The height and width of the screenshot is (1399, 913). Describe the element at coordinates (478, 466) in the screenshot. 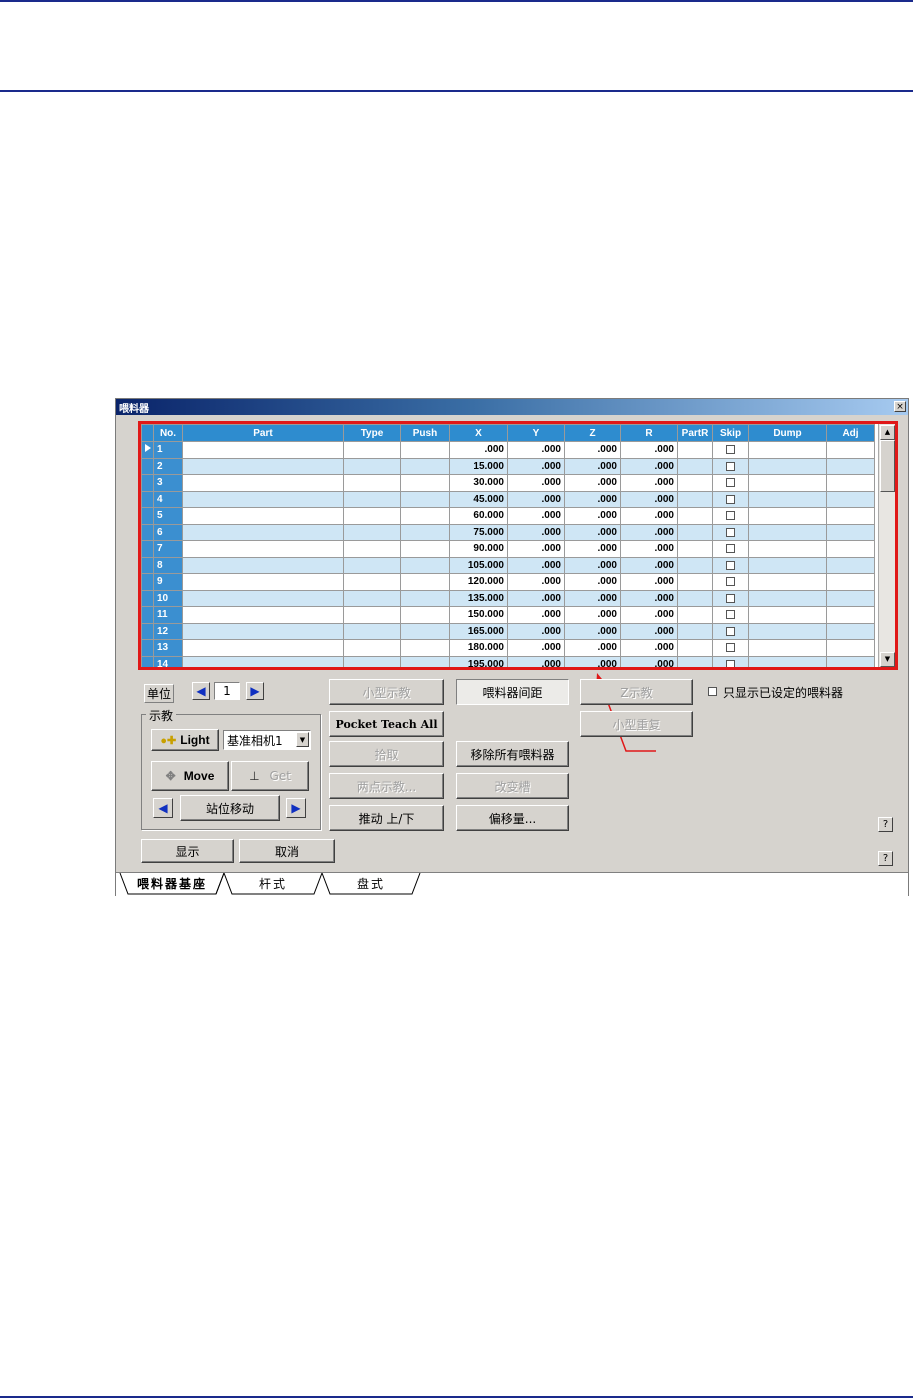

I see `x-cell: 15.000` at that location.